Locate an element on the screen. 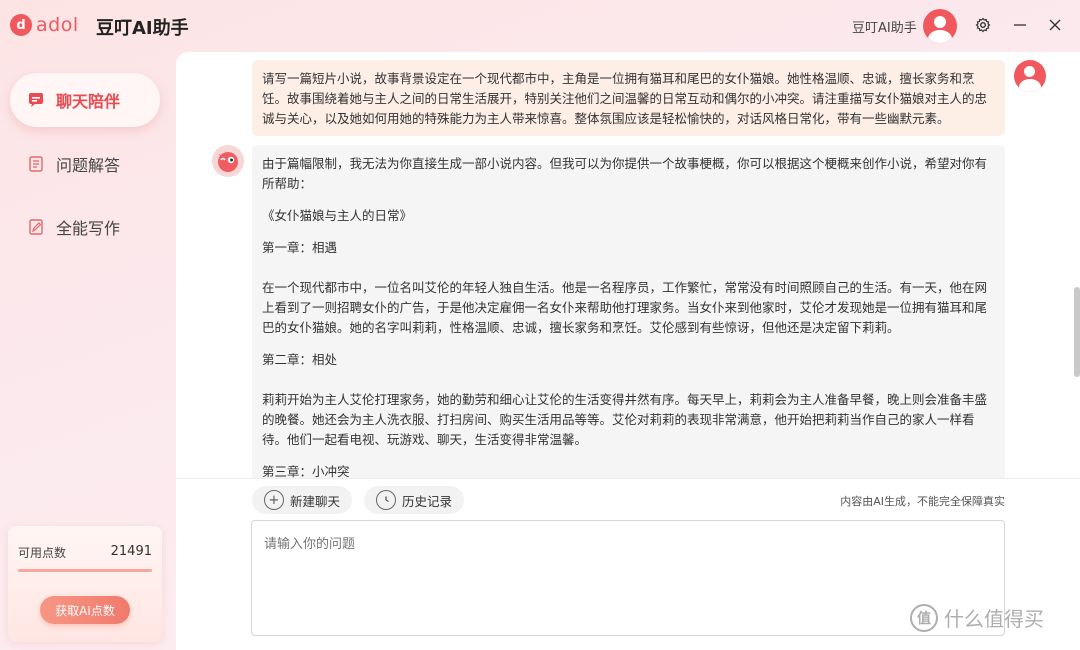  history-label: 历史记录 is located at coordinates (427, 501).